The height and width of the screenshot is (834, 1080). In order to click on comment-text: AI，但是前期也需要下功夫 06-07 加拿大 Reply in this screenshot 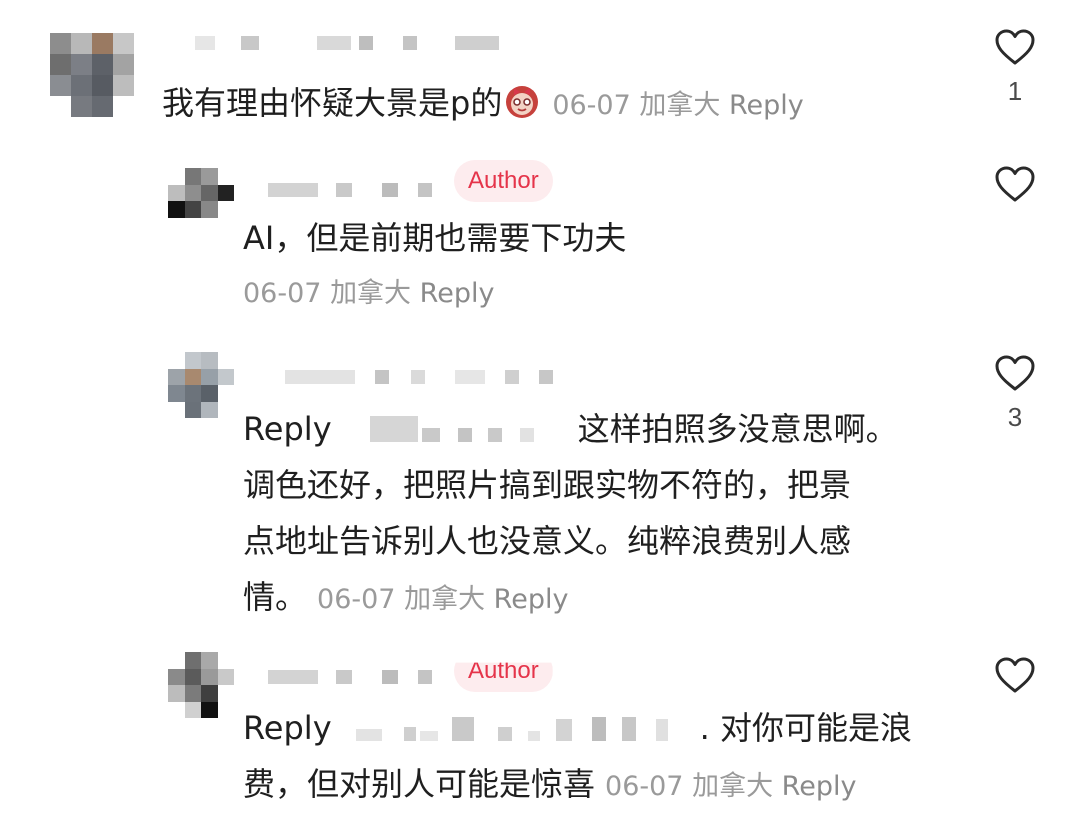, I will do `click(434, 266)`.